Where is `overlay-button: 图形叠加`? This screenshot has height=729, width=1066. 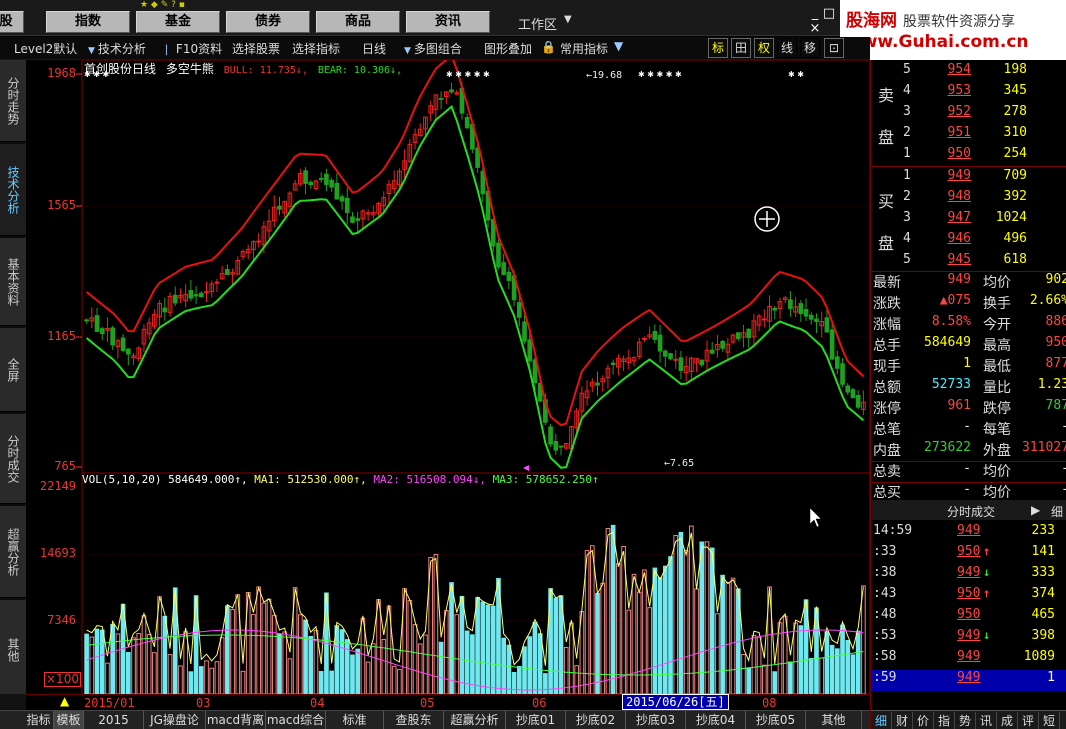 overlay-button: 图形叠加 is located at coordinates (508, 48).